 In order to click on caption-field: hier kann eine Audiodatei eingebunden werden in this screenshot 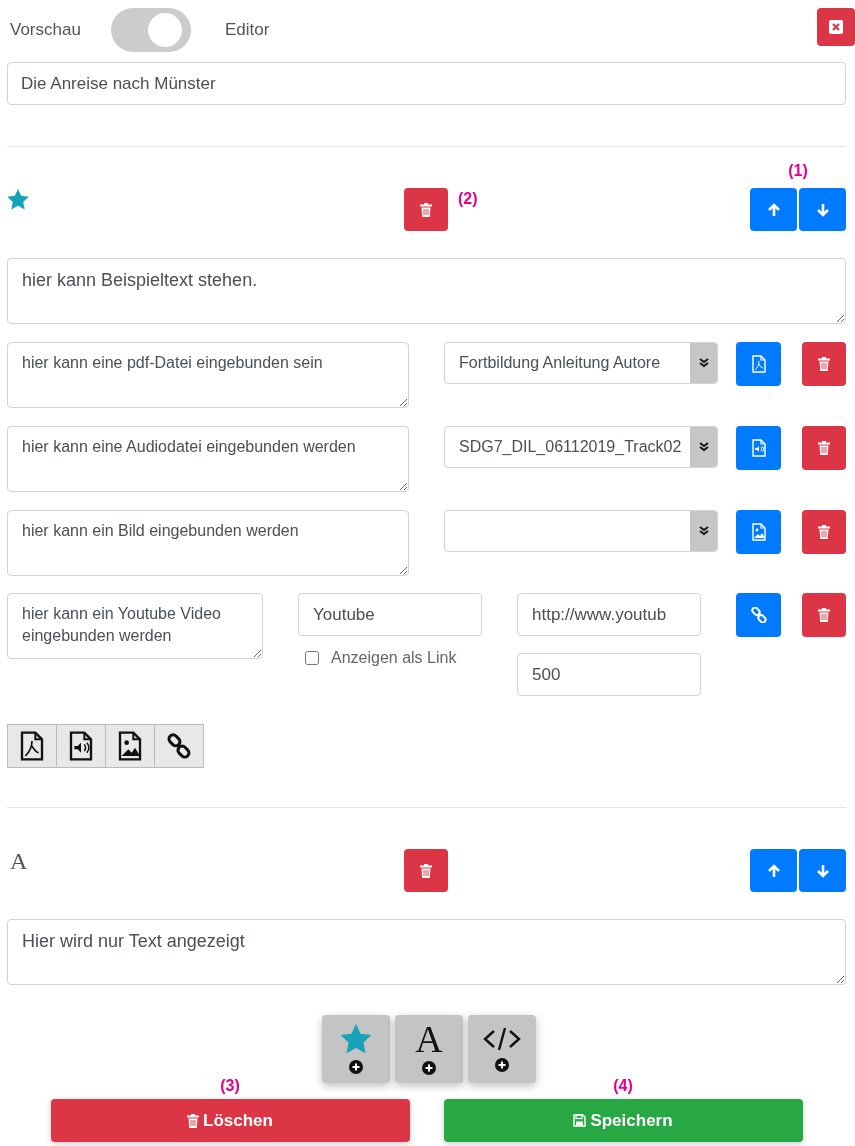, I will do `click(208, 459)`.